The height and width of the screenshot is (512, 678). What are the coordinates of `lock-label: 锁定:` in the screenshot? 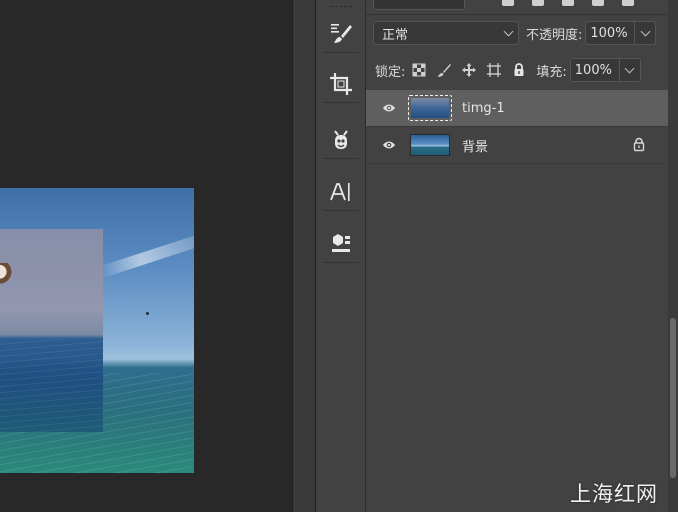 It's located at (390, 72).